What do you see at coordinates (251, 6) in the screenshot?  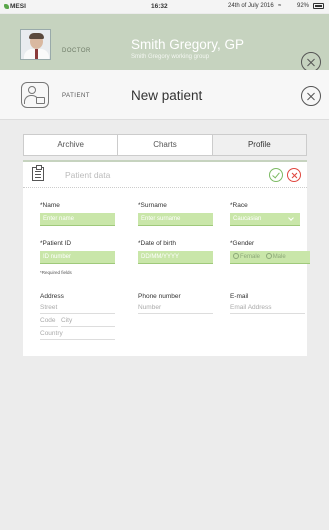 I see `date: 24th of July 2016` at bounding box center [251, 6].